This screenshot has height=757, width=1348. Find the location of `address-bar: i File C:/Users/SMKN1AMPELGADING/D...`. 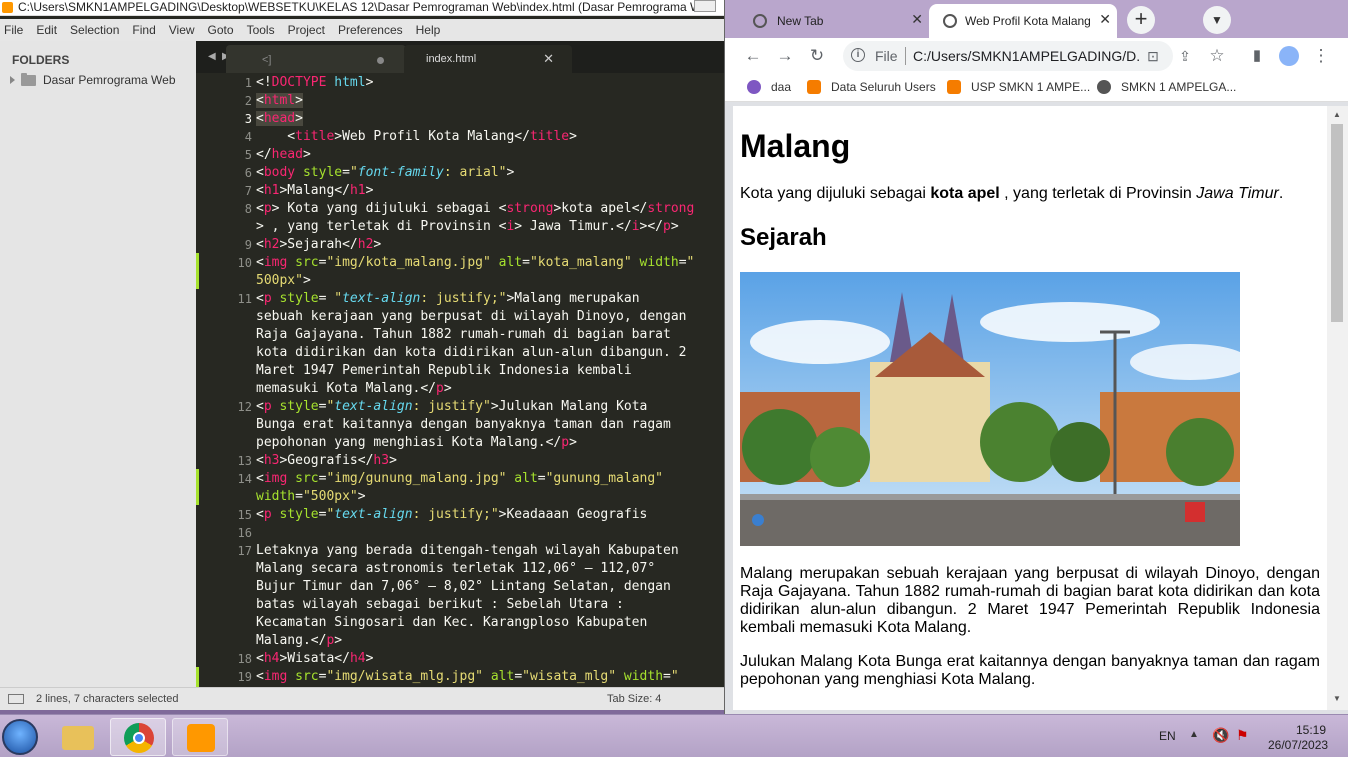

address-bar: i File C:/Users/SMKN1AMPELGADING/D... is located at coordinates (1008, 56).